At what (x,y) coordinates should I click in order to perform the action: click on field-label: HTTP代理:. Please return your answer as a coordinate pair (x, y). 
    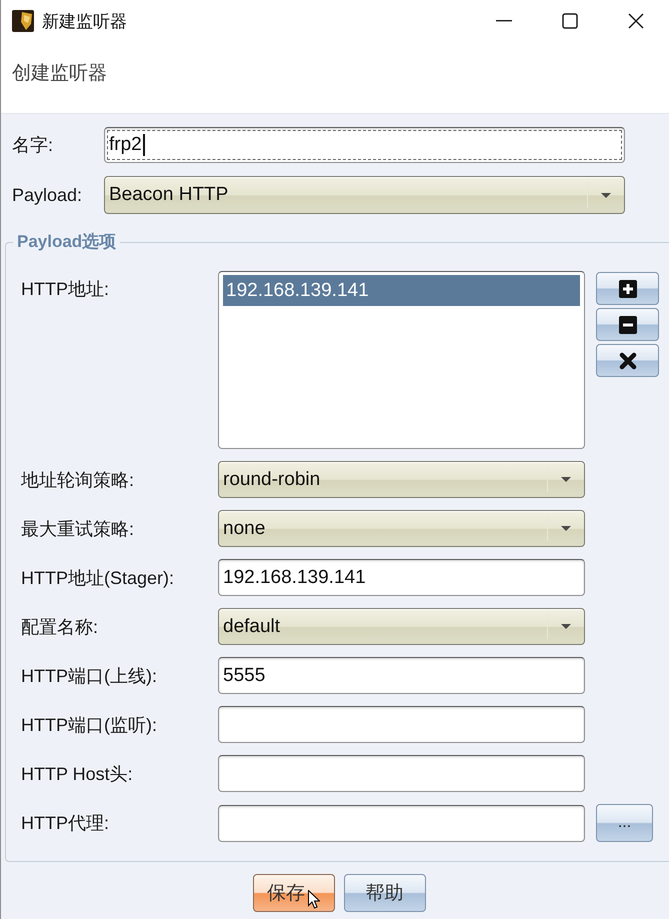
    Looking at the image, I should click on (65, 823).